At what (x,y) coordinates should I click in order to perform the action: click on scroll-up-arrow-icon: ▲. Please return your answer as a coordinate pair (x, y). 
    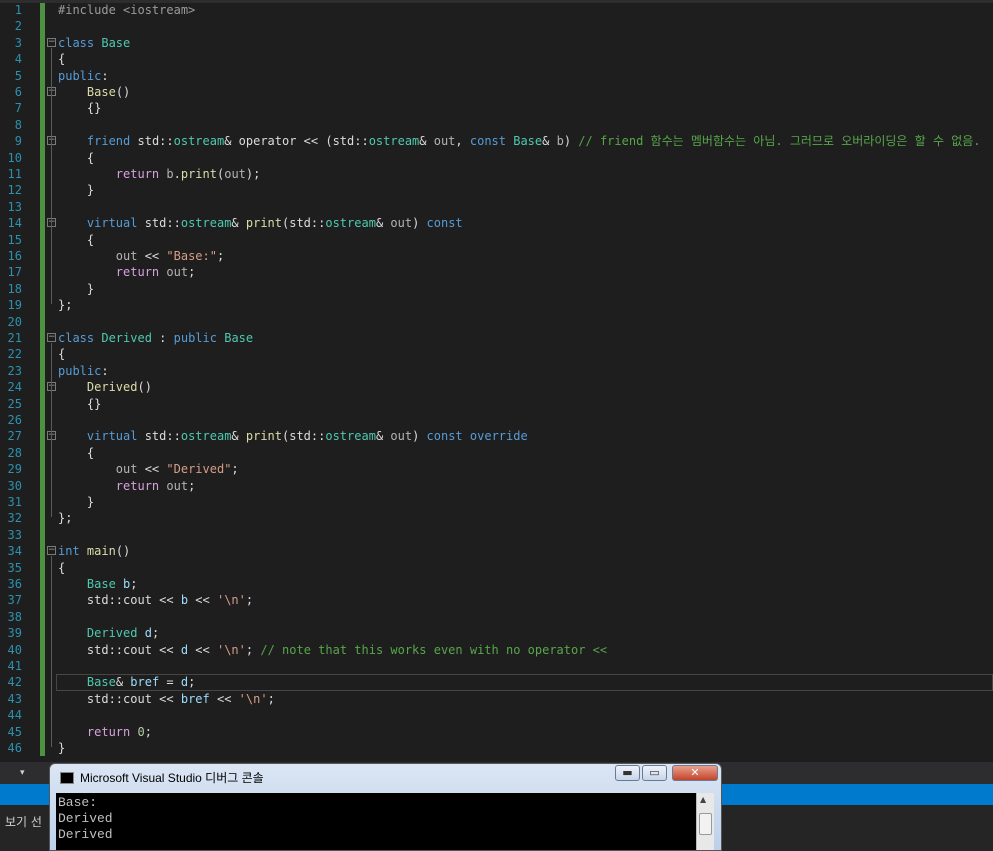
    Looking at the image, I should click on (703, 799).